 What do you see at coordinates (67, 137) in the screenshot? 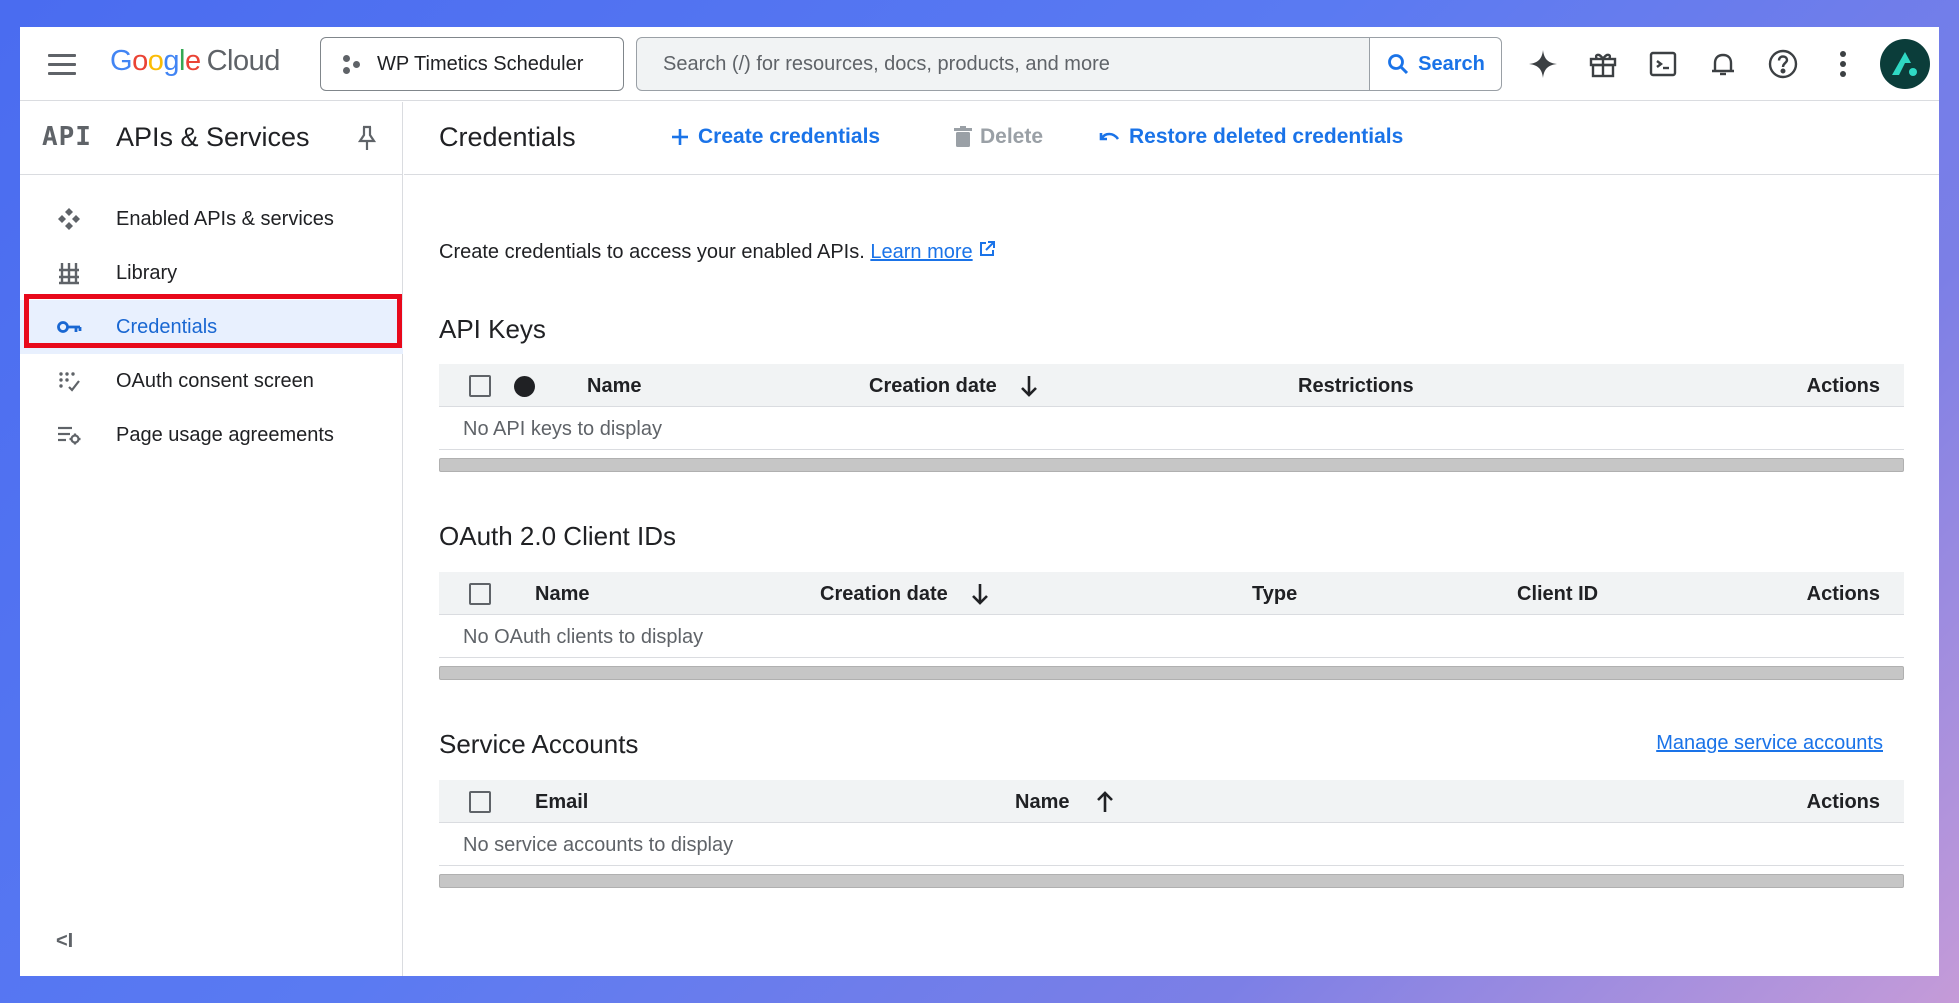
I see `api-badge-icon: API` at bounding box center [67, 137].